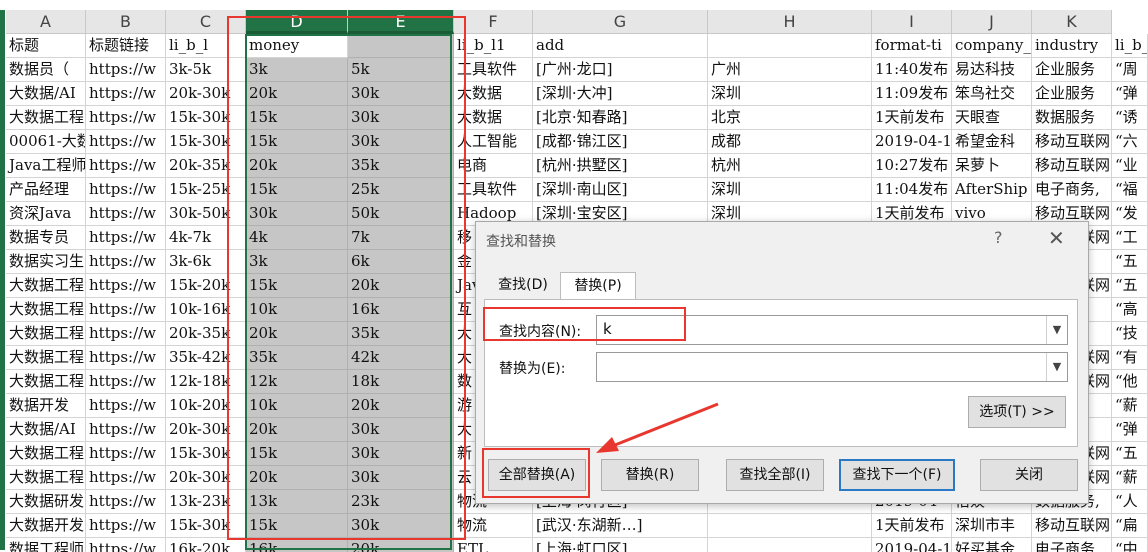 This screenshot has height=552, width=1148. Describe the element at coordinates (1130, 382) in the screenshot. I see `table-cell: “他` at that location.